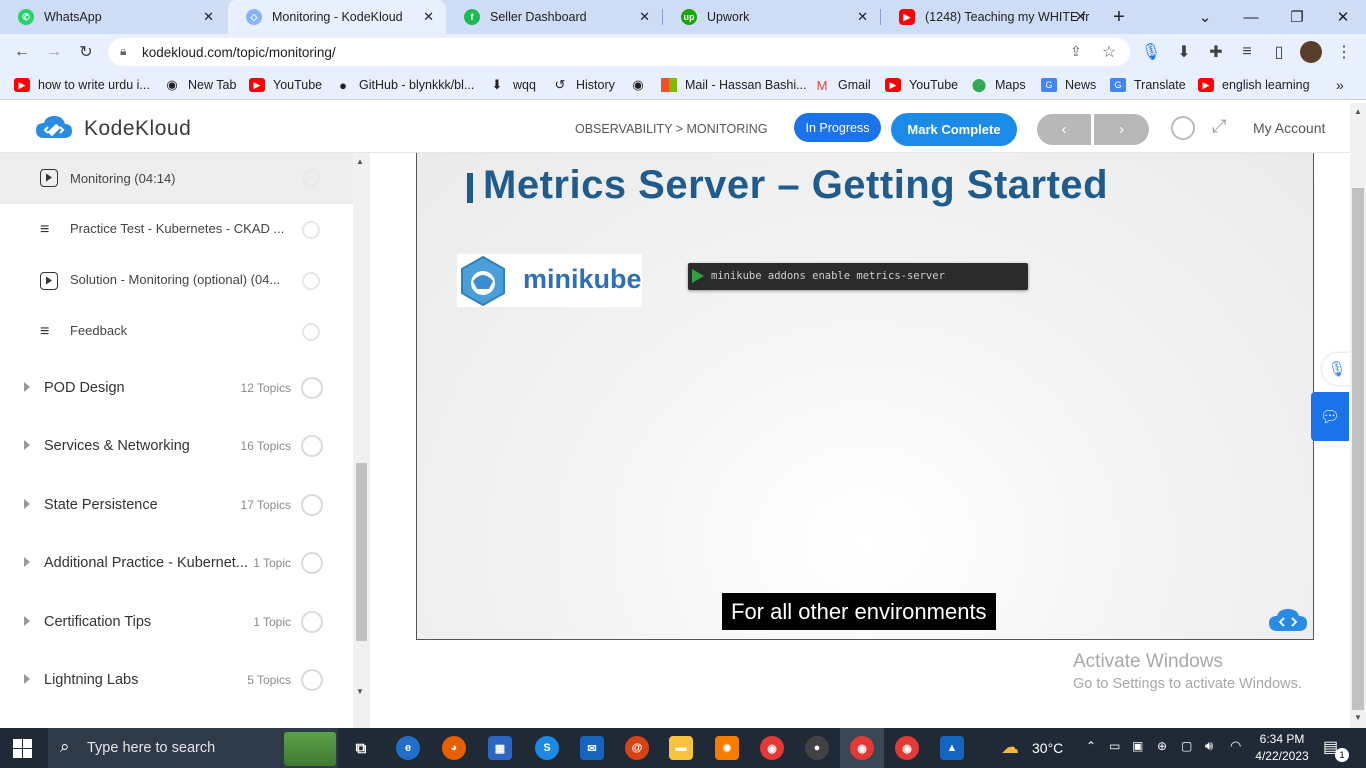 Image resolution: width=1366 pixels, height=768 pixels. What do you see at coordinates (954, 129) in the screenshot?
I see `mark-complete-button: Mark Complete` at bounding box center [954, 129].